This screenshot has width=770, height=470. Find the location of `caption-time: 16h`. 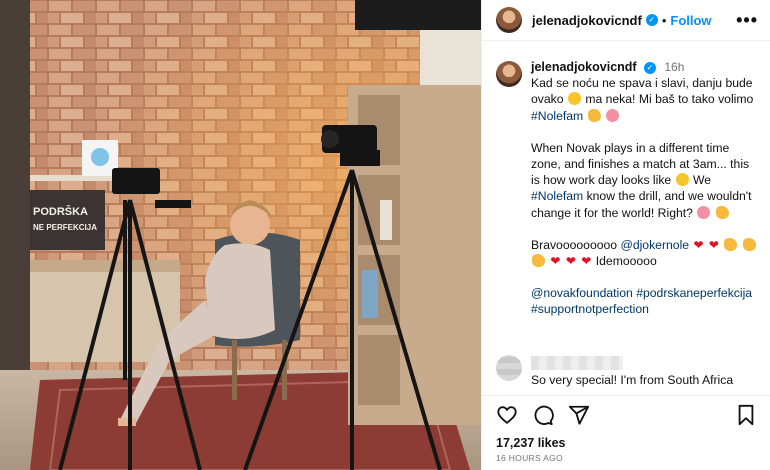

caption-time: 16h is located at coordinates (674, 67).